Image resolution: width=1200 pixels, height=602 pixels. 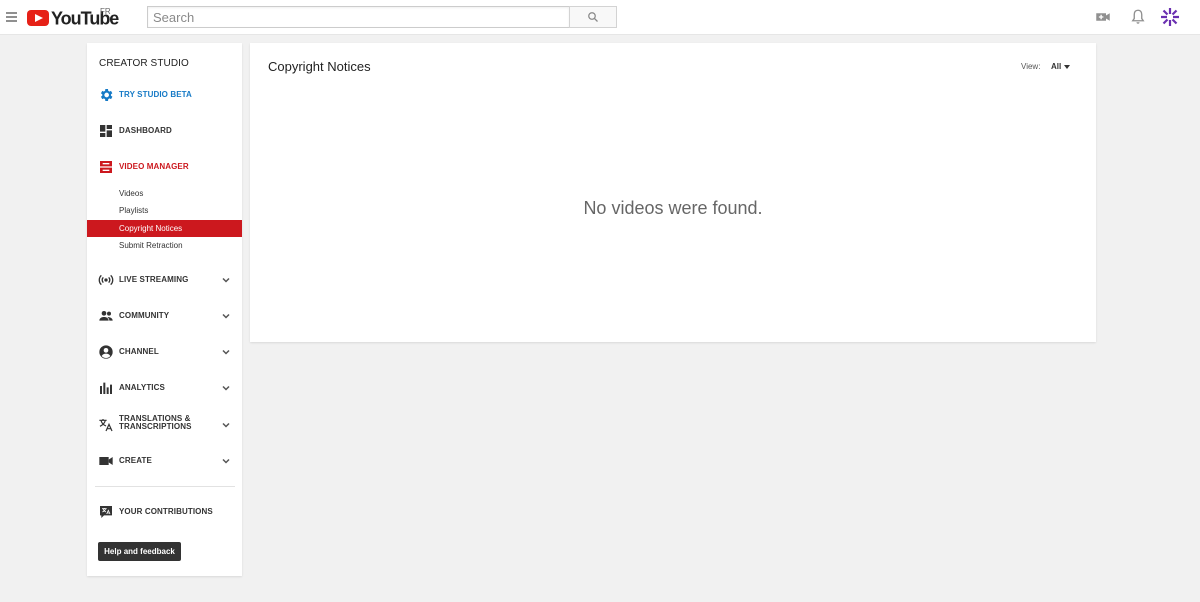 I want to click on dashboard-icon, so click(x=106, y=131).